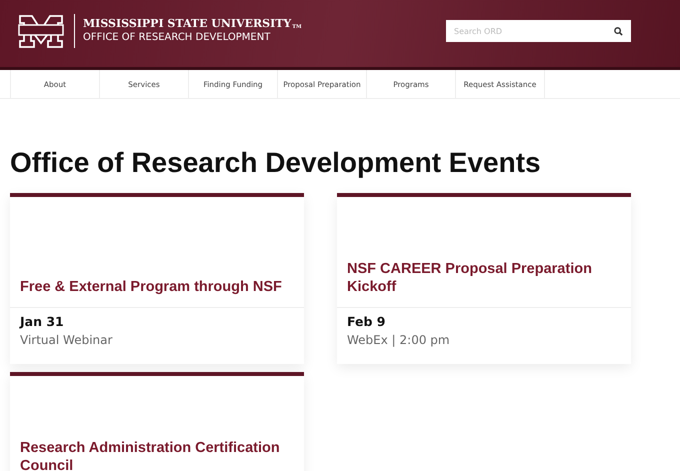 The image size is (680, 471). I want to click on search-icon, so click(618, 31).